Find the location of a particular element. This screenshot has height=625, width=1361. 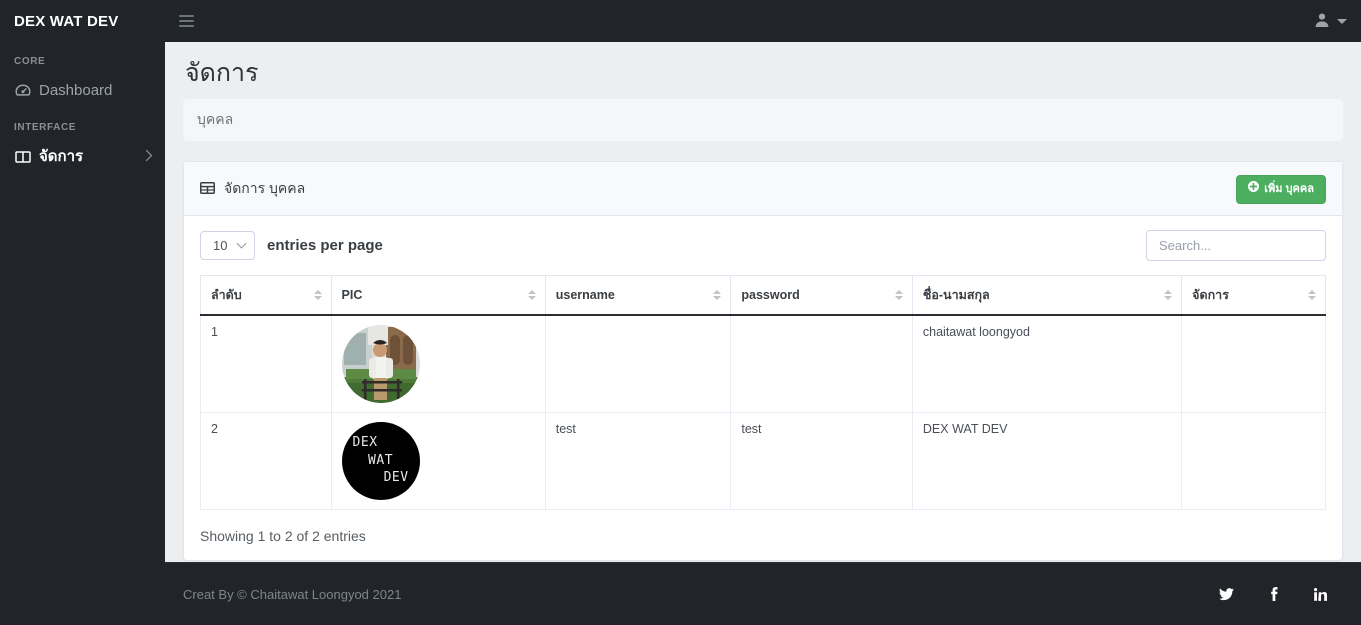

tachometer-icon is located at coordinates (22, 91).